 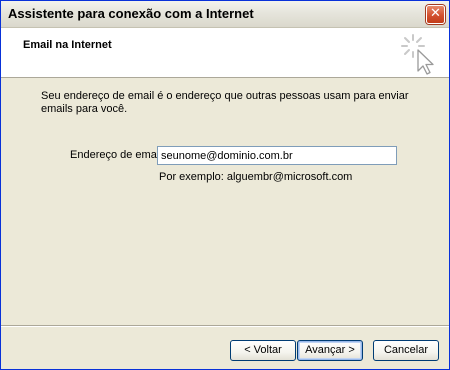 I want to click on close-button: ✕, so click(x=435, y=14).